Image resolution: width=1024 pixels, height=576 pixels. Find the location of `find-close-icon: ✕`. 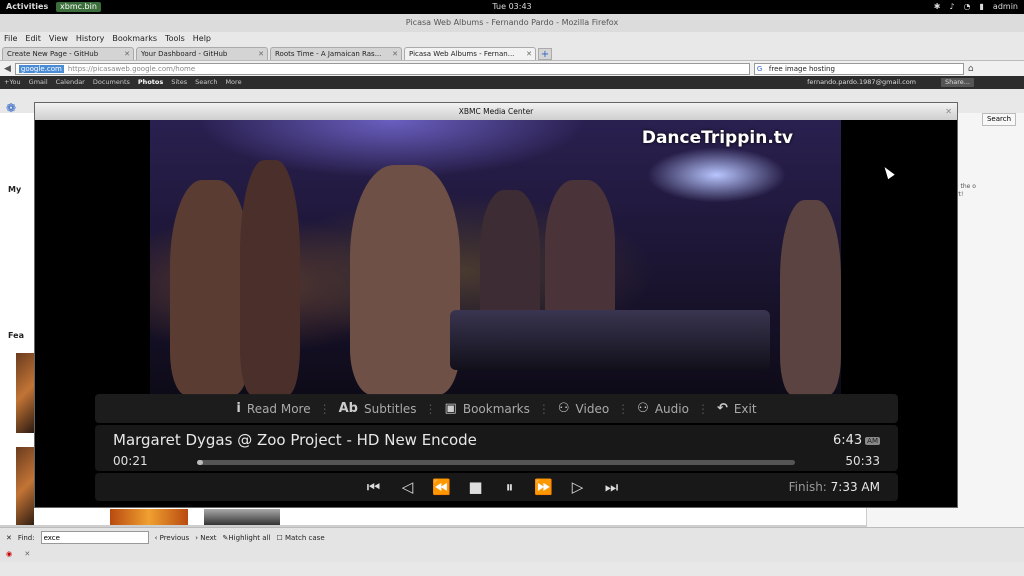

find-close-icon: ✕ is located at coordinates (9, 538).